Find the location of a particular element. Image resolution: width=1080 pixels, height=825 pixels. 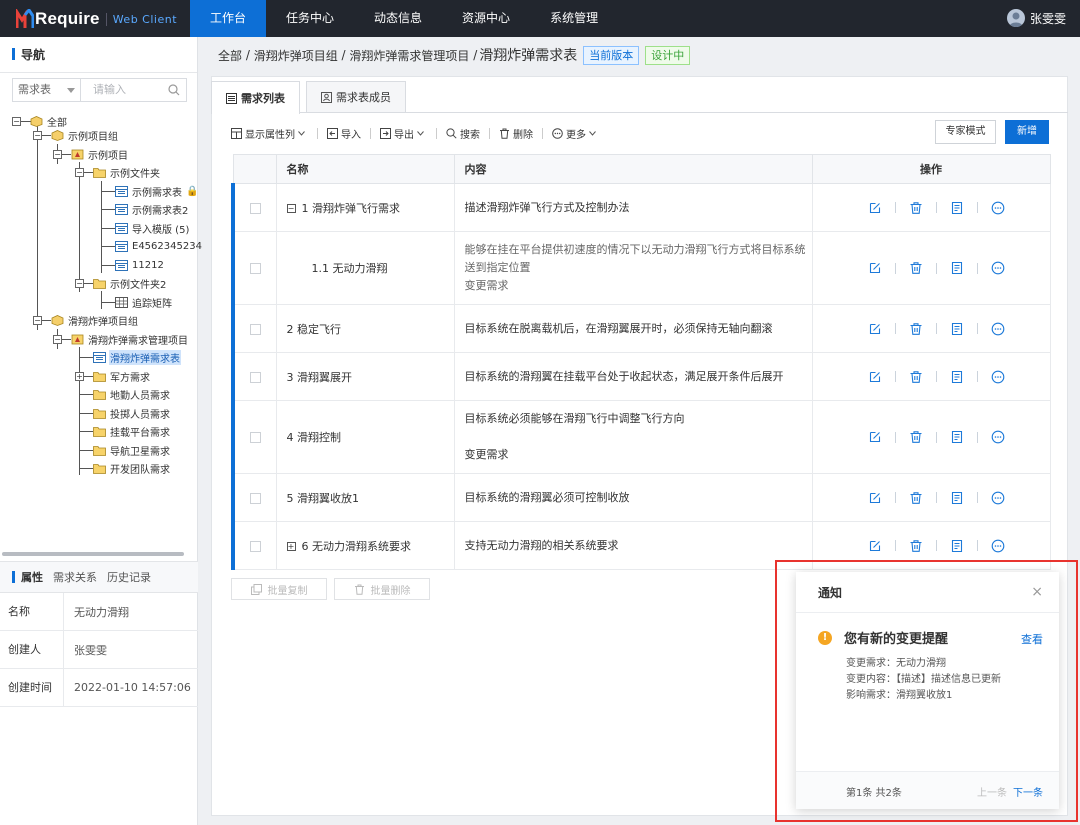

user-menu: 张雯雯 is located at coordinates (1036, 18).